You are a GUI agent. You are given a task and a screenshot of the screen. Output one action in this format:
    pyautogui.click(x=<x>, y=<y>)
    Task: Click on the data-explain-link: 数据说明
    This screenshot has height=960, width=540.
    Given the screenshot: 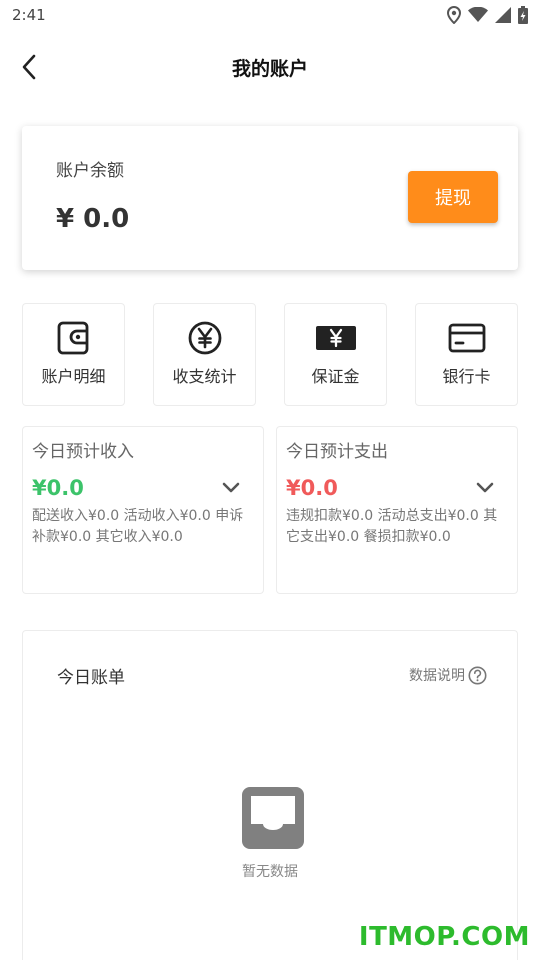 What is the action you would take?
    pyautogui.click(x=448, y=675)
    